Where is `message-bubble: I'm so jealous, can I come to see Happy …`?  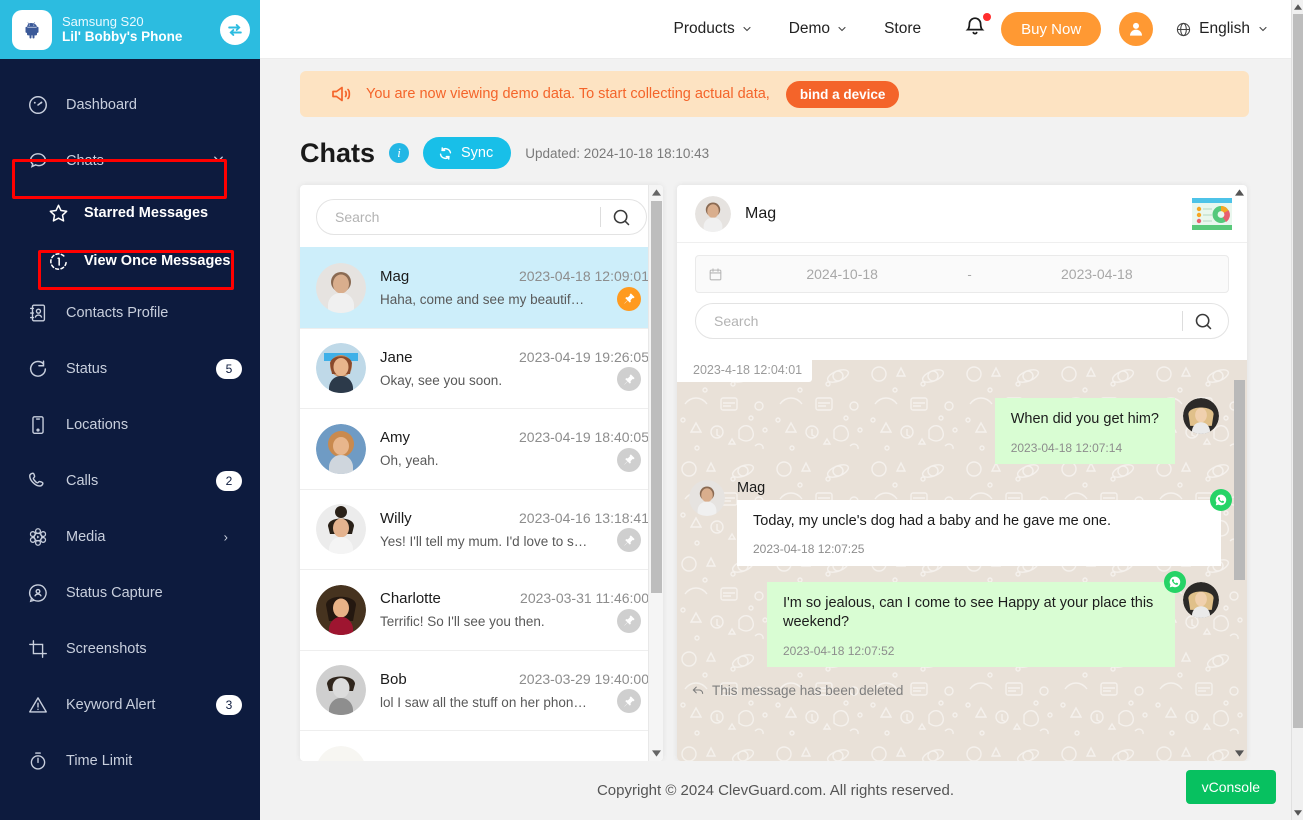 message-bubble: I'm so jealous, can I come to see Happy … is located at coordinates (976, 618).